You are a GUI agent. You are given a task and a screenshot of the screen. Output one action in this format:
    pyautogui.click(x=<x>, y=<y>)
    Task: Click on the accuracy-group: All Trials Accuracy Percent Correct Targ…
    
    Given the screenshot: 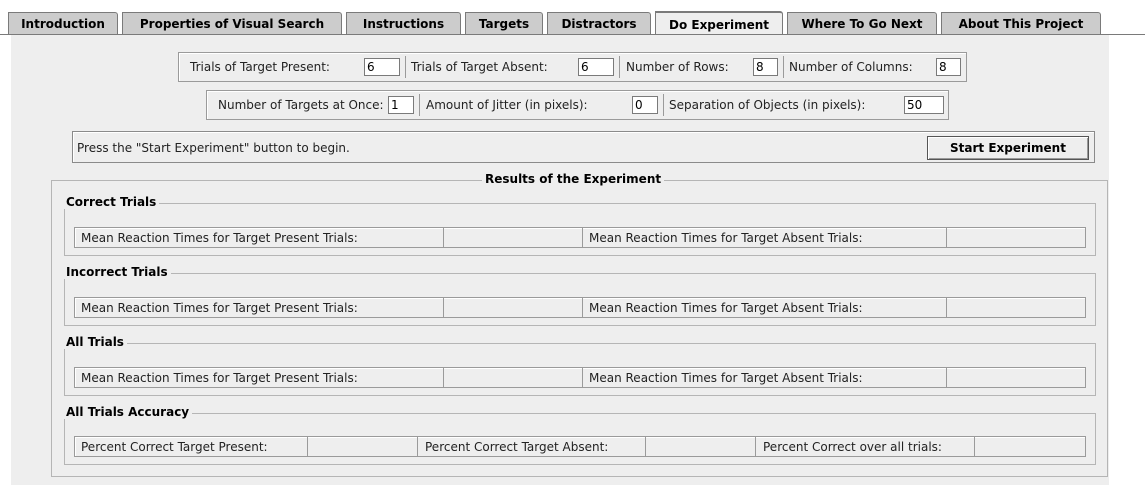 What is the action you would take?
    pyautogui.click(x=579, y=435)
    